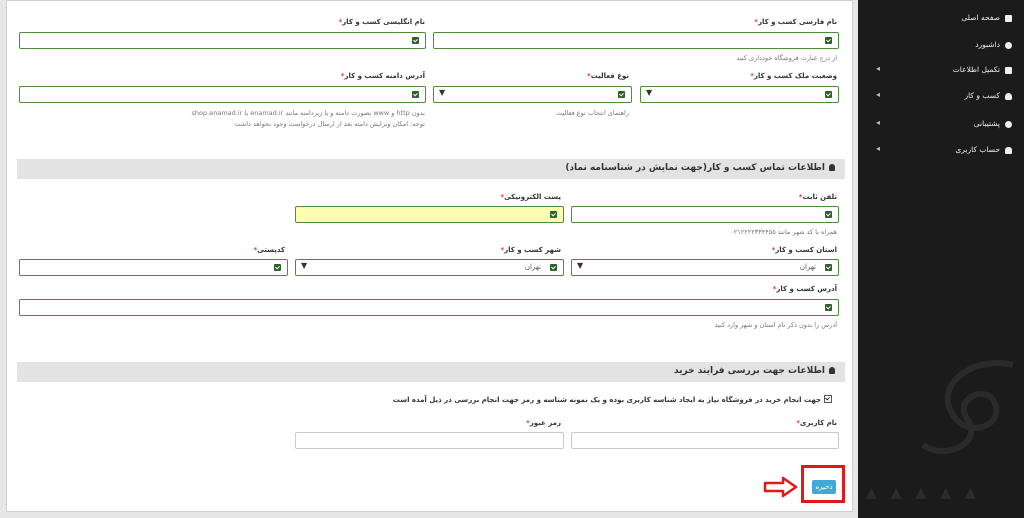 The image size is (1024, 518). What do you see at coordinates (222, 40) in the screenshot?
I see `english-name-input` at bounding box center [222, 40].